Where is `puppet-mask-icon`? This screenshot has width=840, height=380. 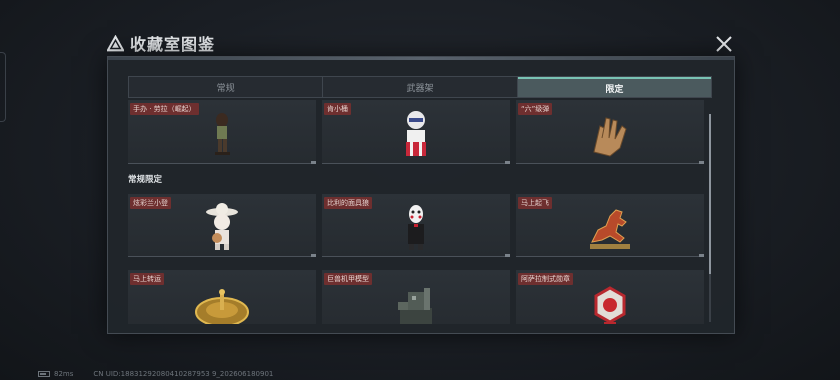
puppet-mask-icon is located at coordinates (416, 227).